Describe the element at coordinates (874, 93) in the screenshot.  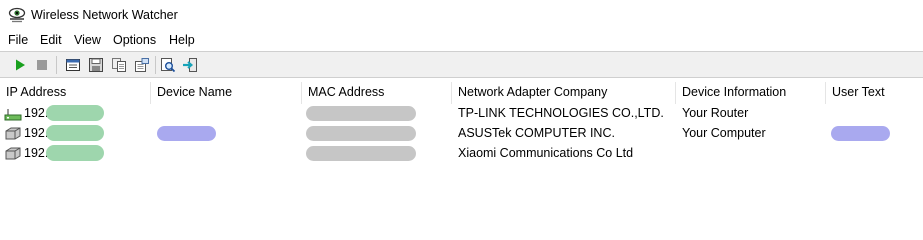
I see `column-header-user-text: User Text` at that location.